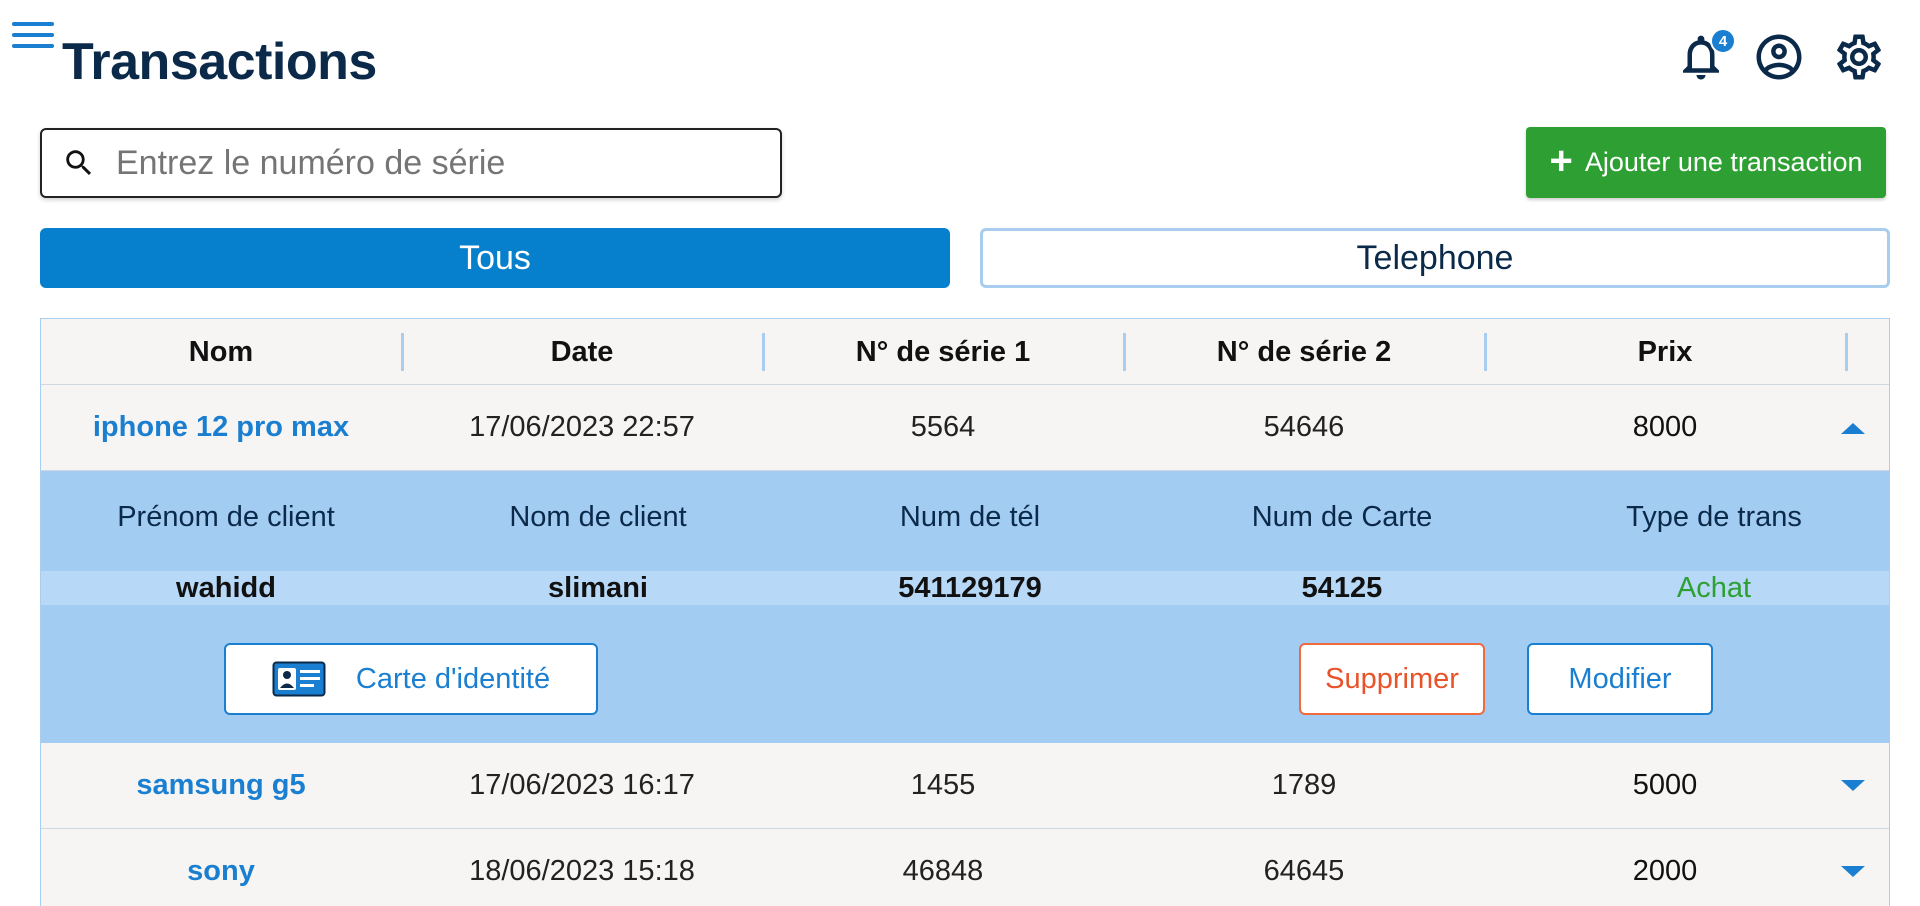 This screenshot has width=1920, height=906. What do you see at coordinates (1304, 352) in the screenshot?
I see `column-header-serial2: N° de série 2` at bounding box center [1304, 352].